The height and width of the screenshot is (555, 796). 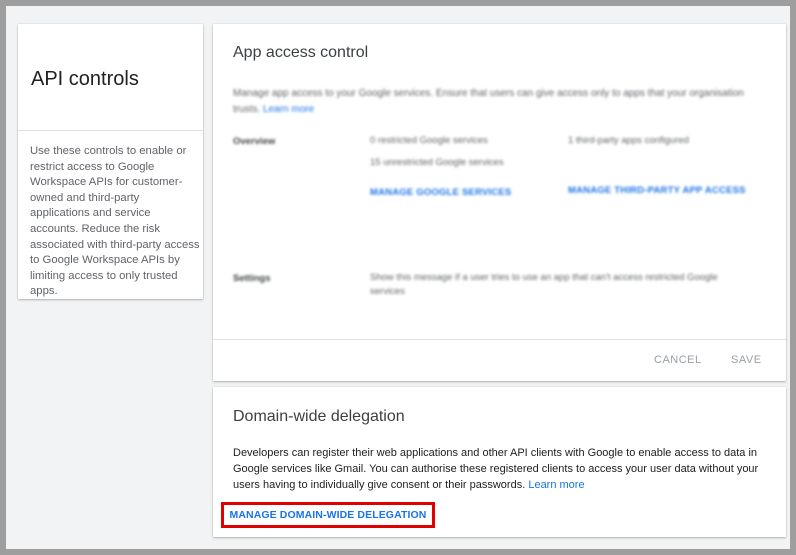 I want to click on footer-divider, so click(x=499, y=339).